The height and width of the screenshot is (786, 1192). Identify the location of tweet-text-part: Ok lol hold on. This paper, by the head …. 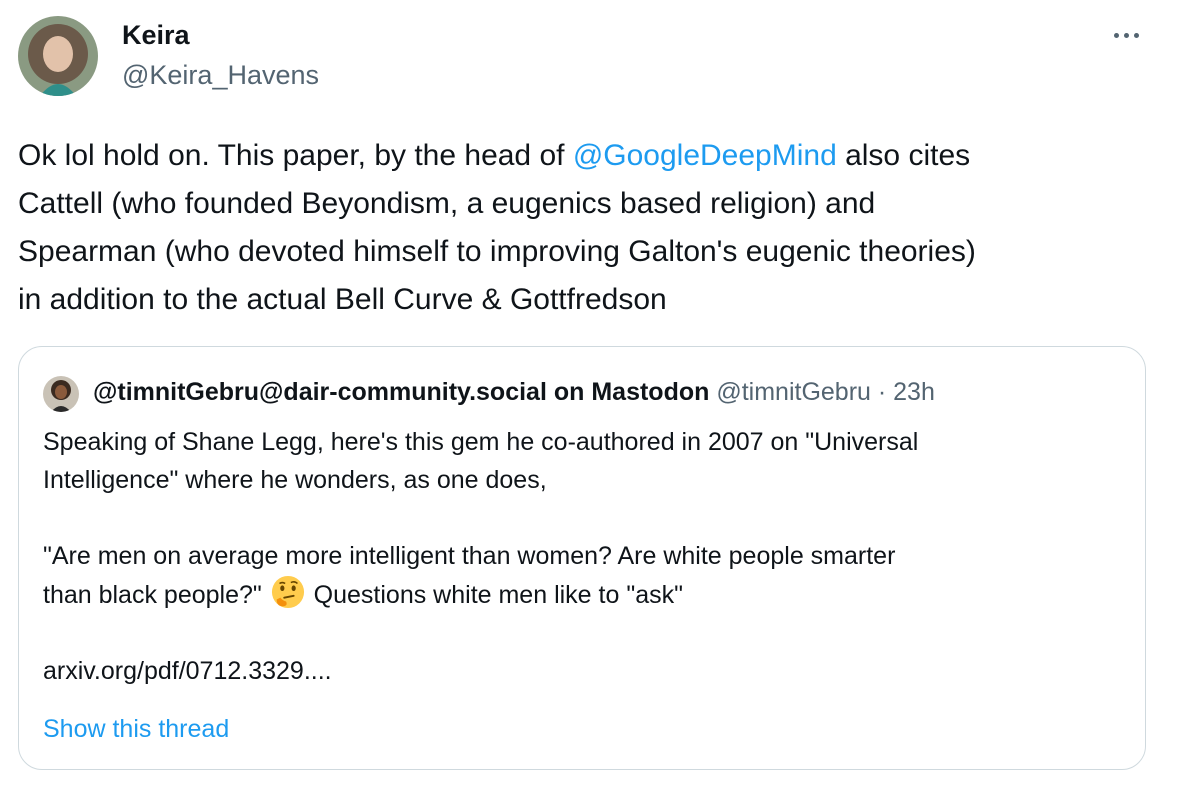
(295, 155).